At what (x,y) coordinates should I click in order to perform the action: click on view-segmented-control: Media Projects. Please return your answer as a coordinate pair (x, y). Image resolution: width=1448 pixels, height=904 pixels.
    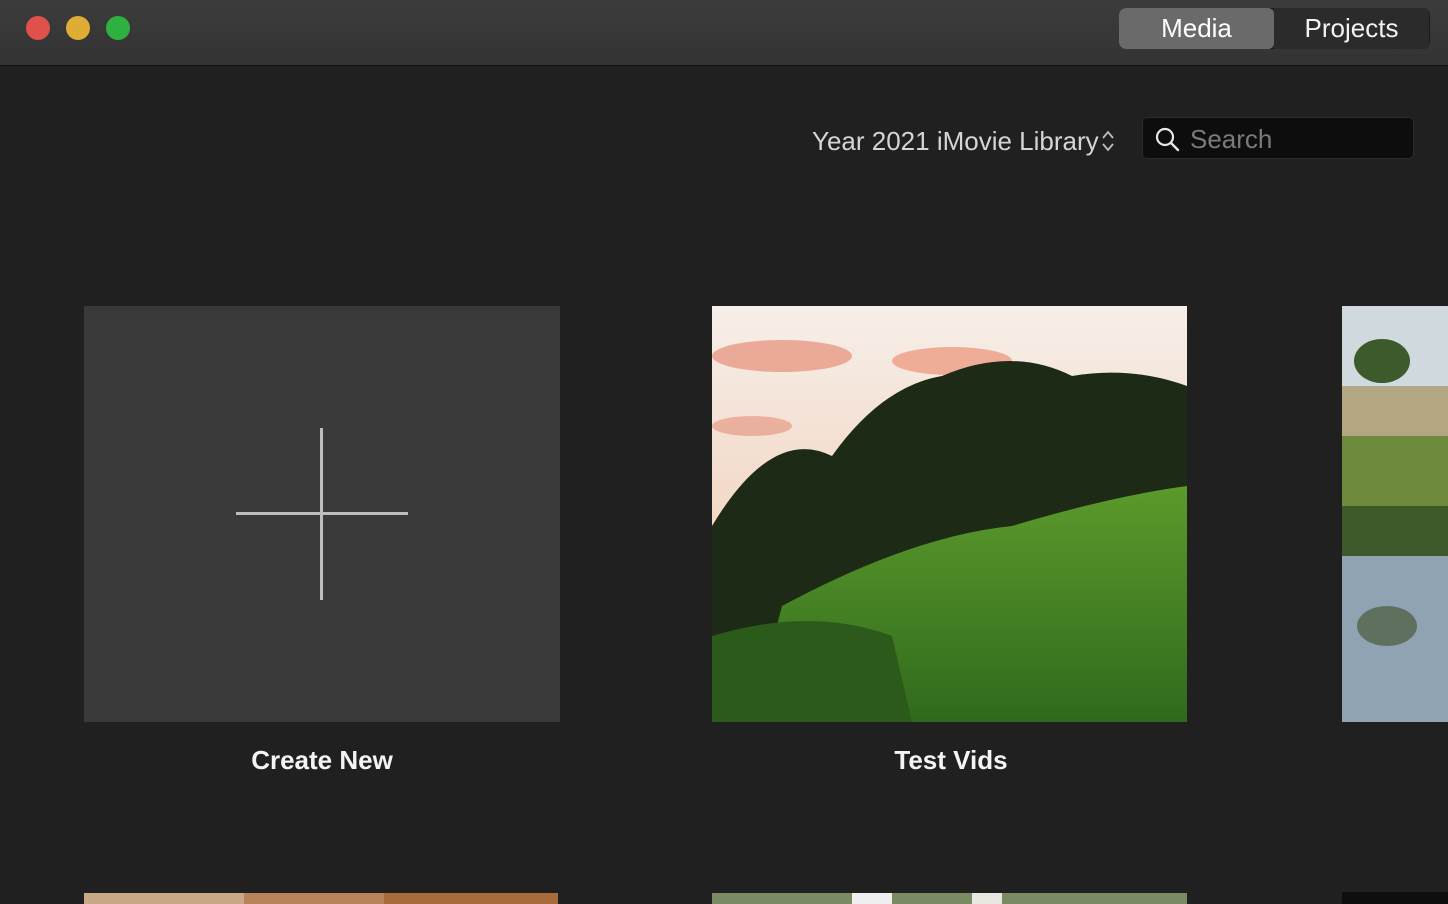
    Looking at the image, I should click on (1274, 28).